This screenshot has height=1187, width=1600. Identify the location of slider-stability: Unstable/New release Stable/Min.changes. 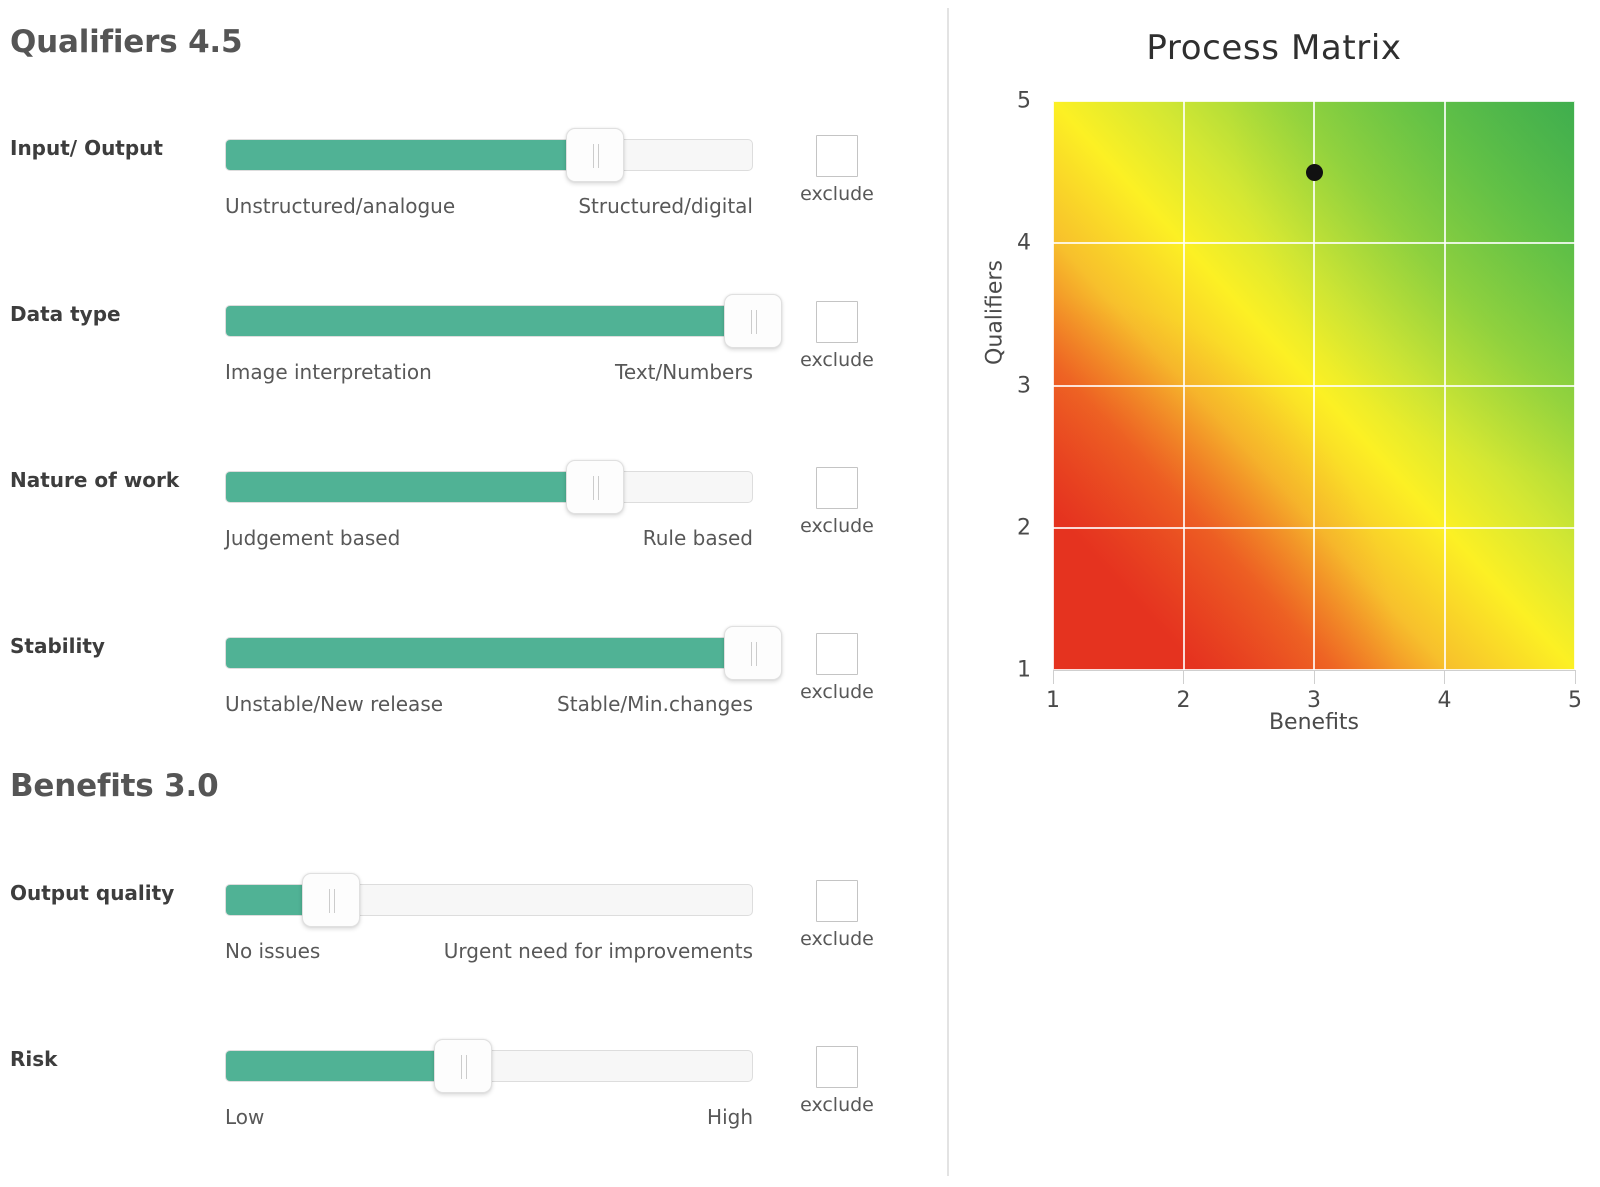
(503, 671).